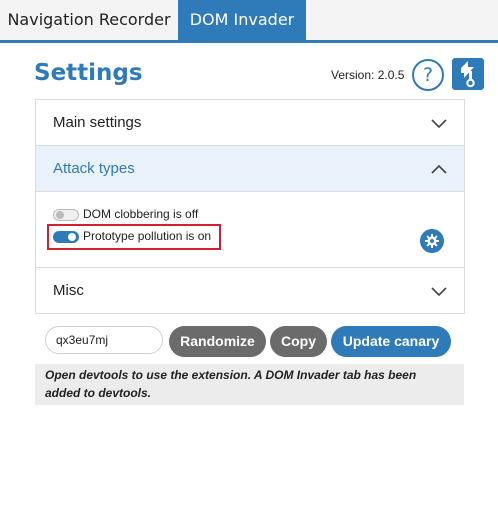 The image size is (498, 521). Describe the element at coordinates (97, 122) in the screenshot. I see `main-settings-label: Main settings` at that location.